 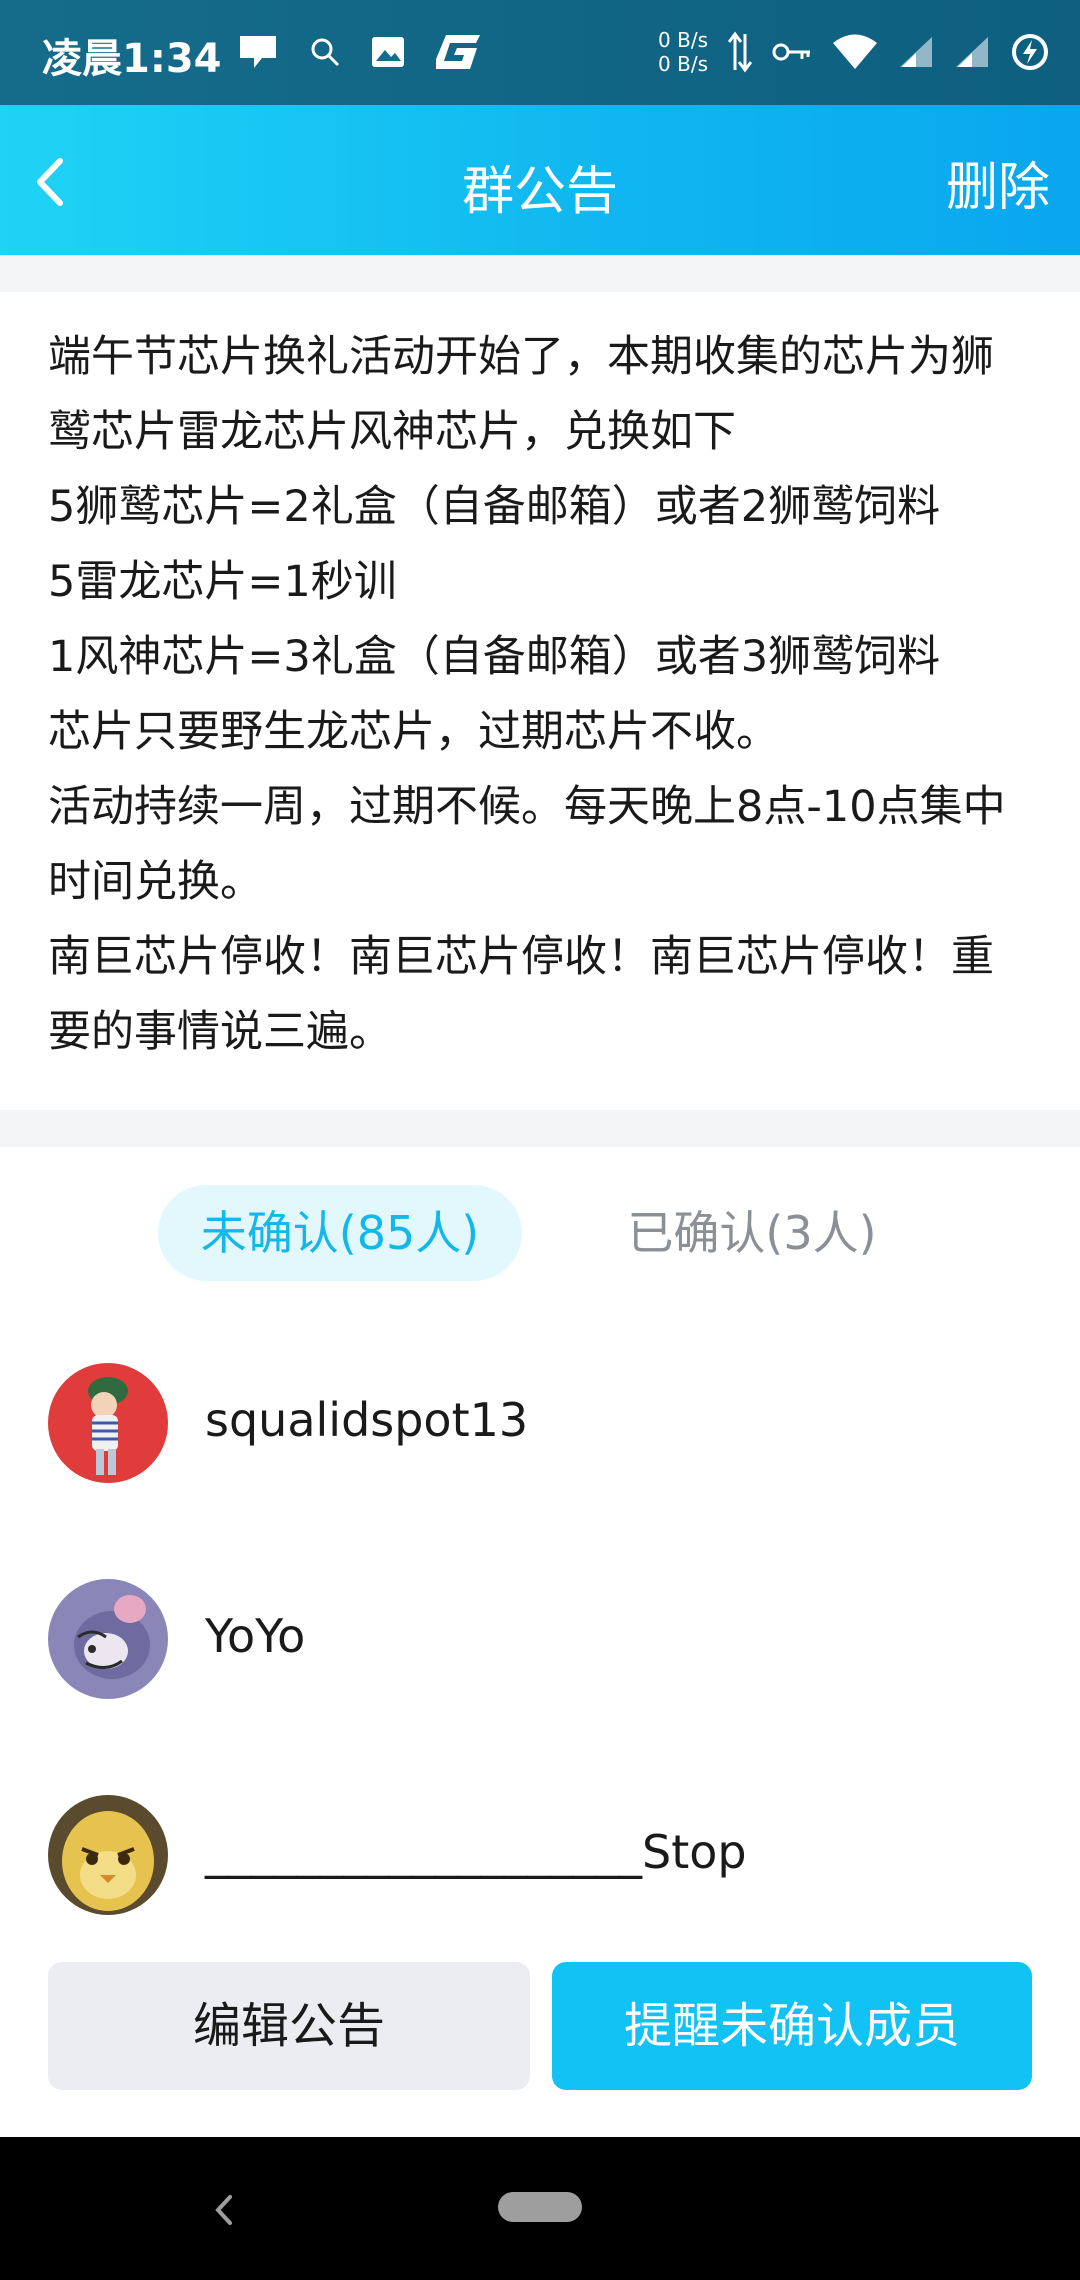 I want to click on nav-back-icon, so click(x=223, y=2210).